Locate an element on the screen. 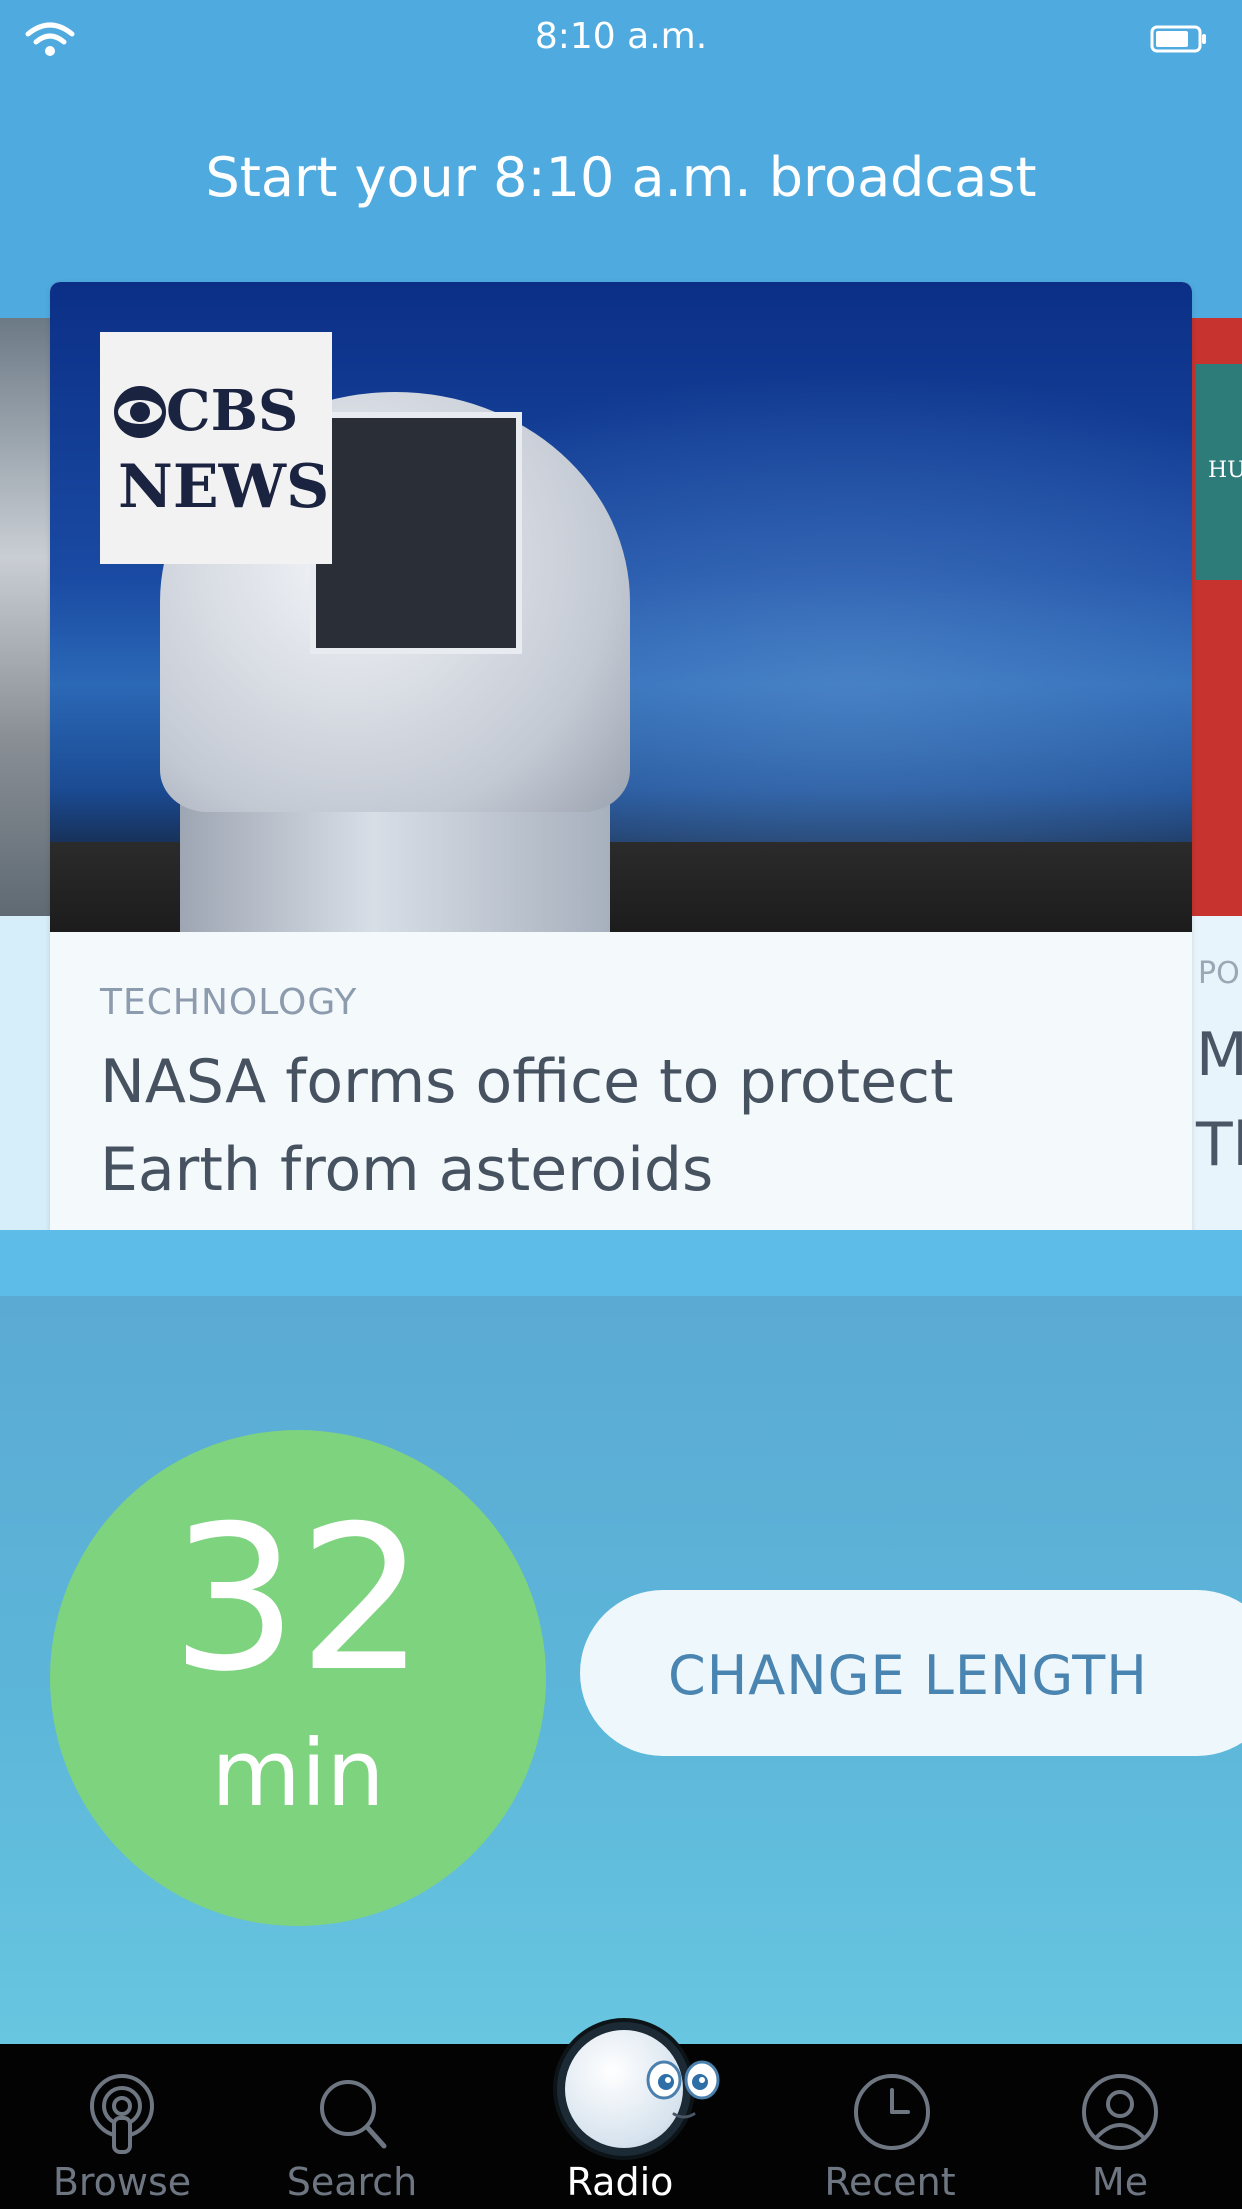 This screenshot has width=1242, height=2209. length-circle: 32 min is located at coordinates (298, 1678).